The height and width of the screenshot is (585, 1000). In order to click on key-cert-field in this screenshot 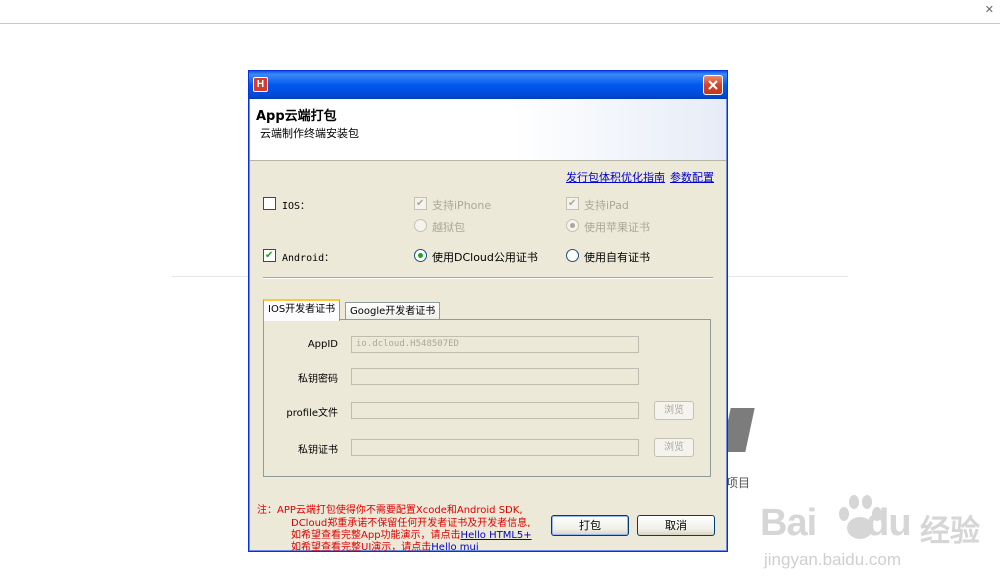, I will do `click(495, 447)`.